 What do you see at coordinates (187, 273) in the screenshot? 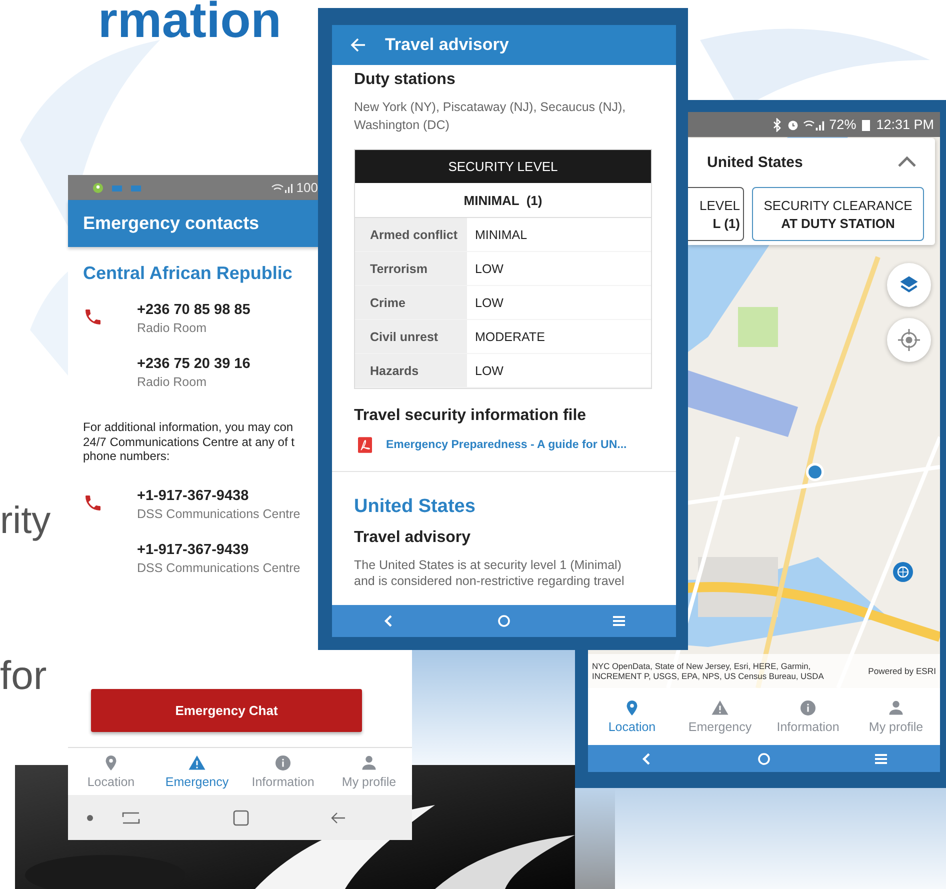
I see `country-heading: Central African Republic` at bounding box center [187, 273].